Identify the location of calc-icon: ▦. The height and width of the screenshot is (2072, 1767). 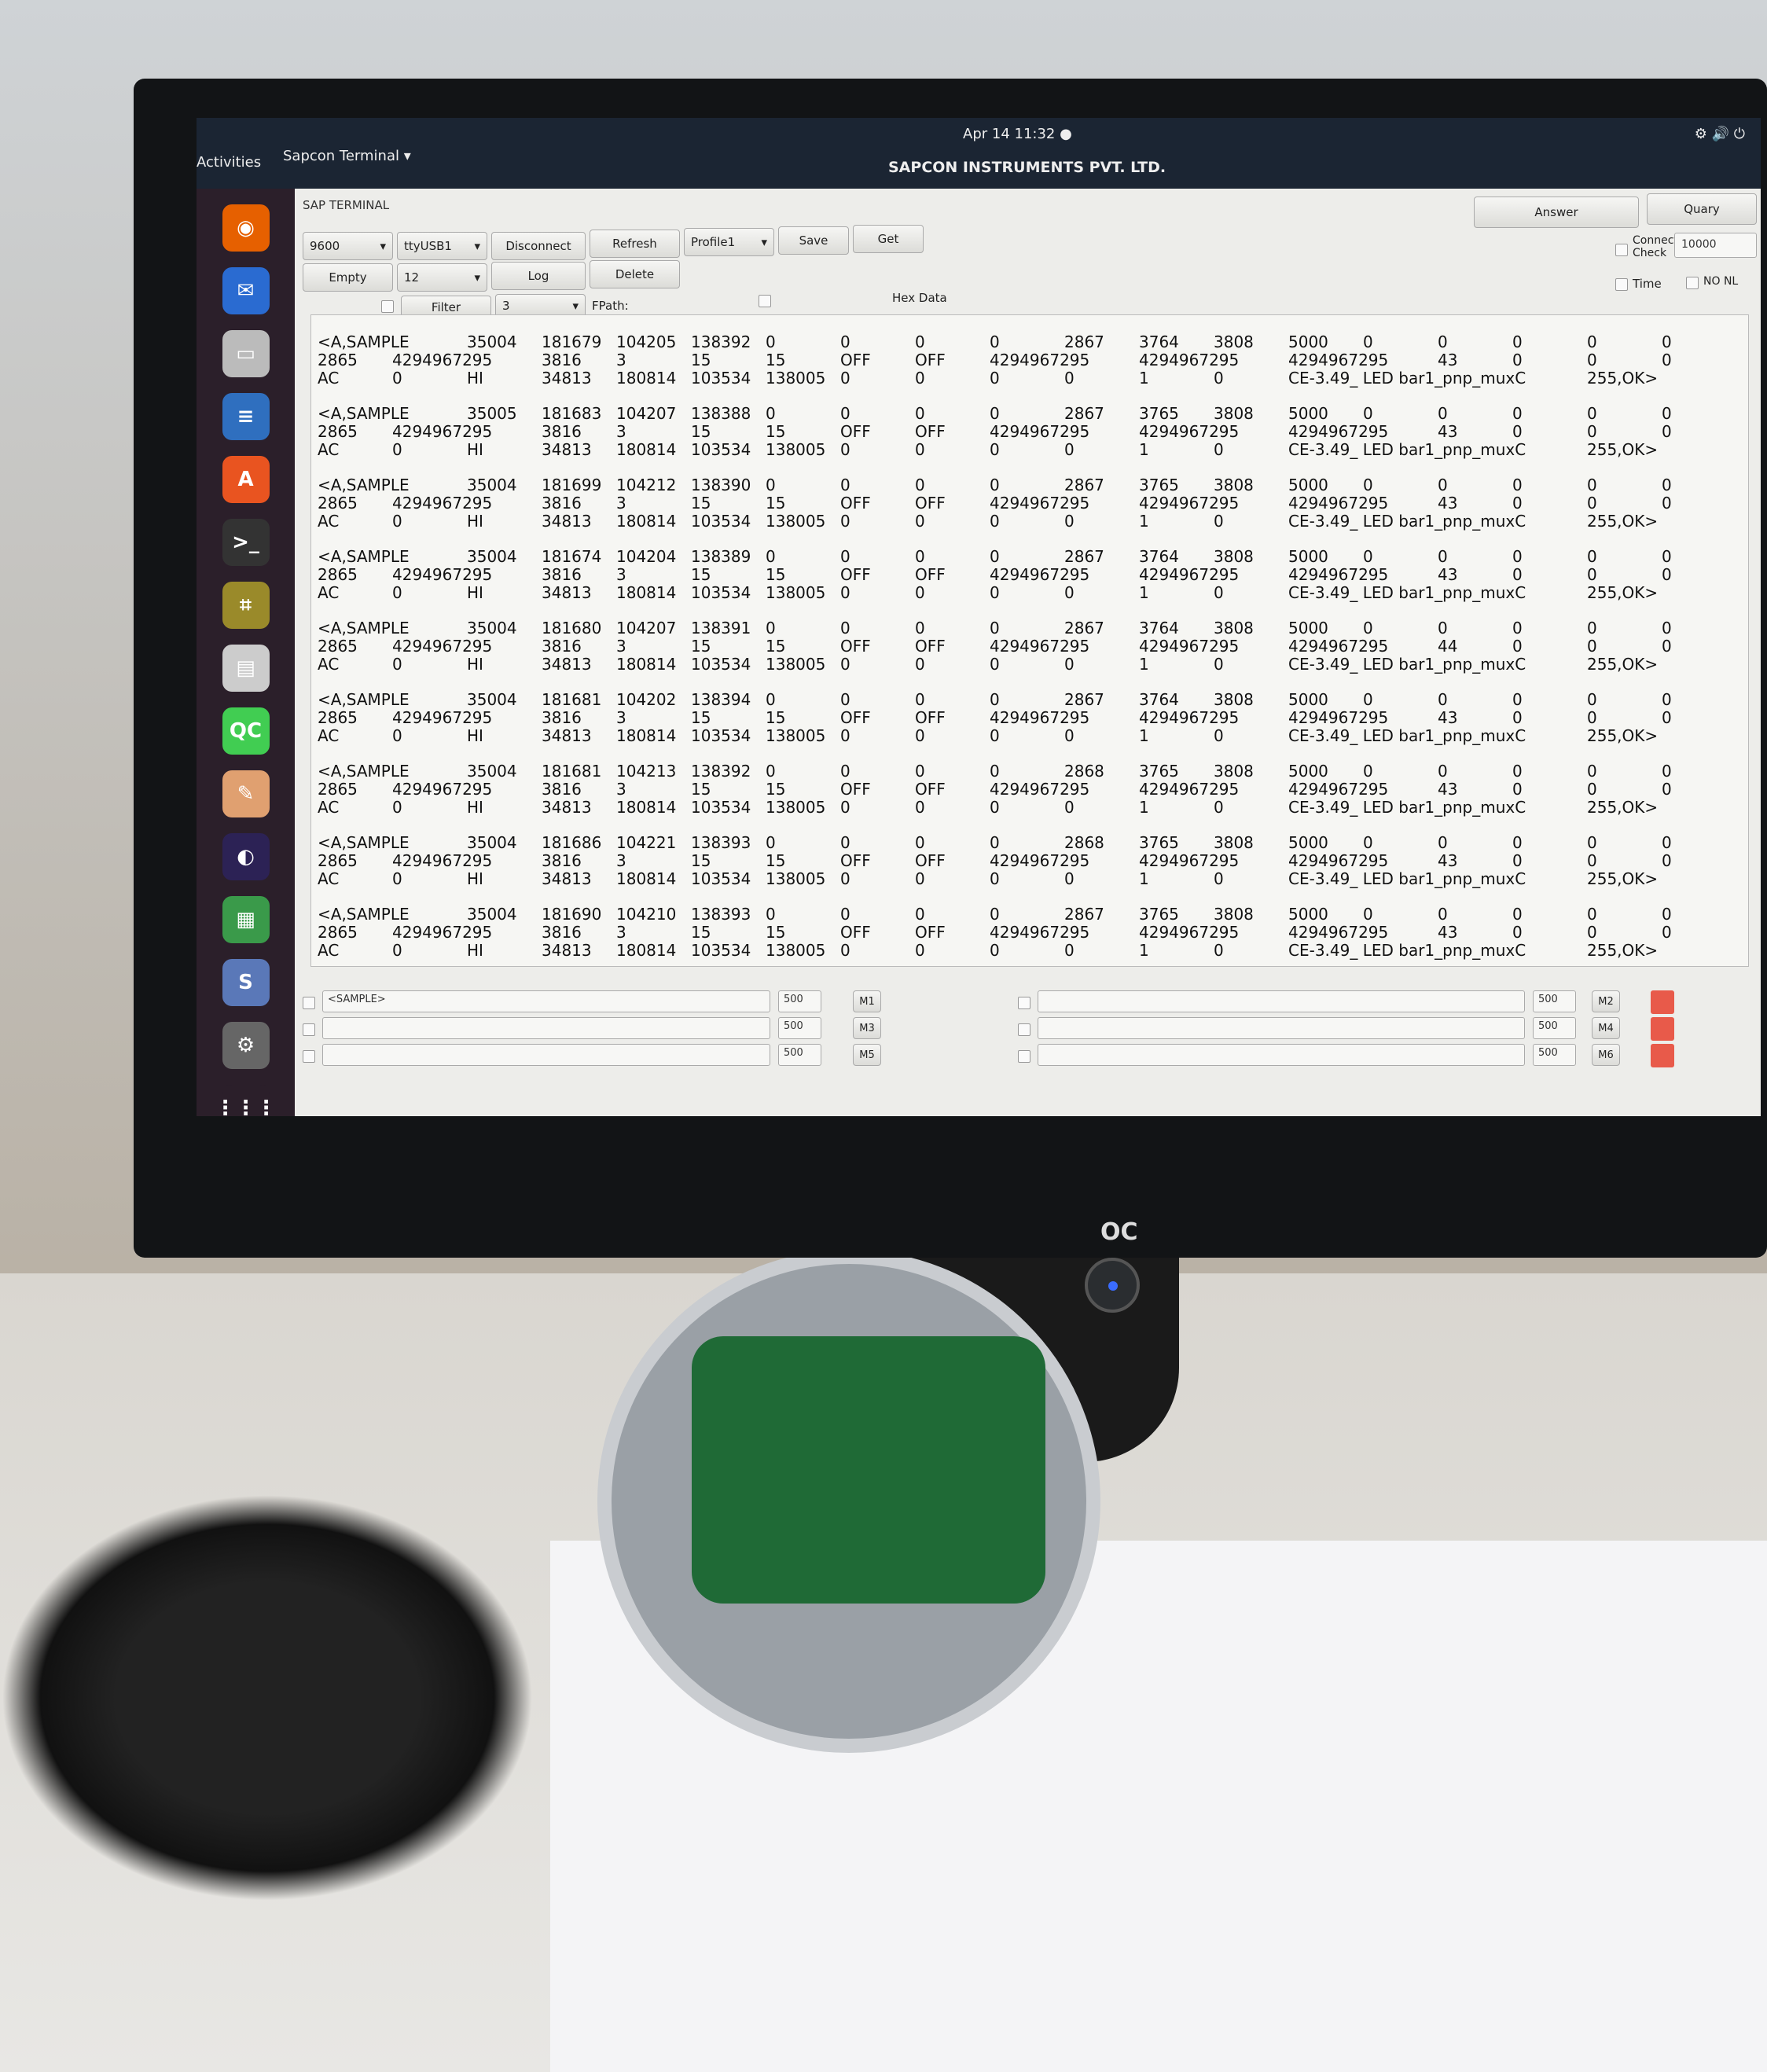
(246, 920).